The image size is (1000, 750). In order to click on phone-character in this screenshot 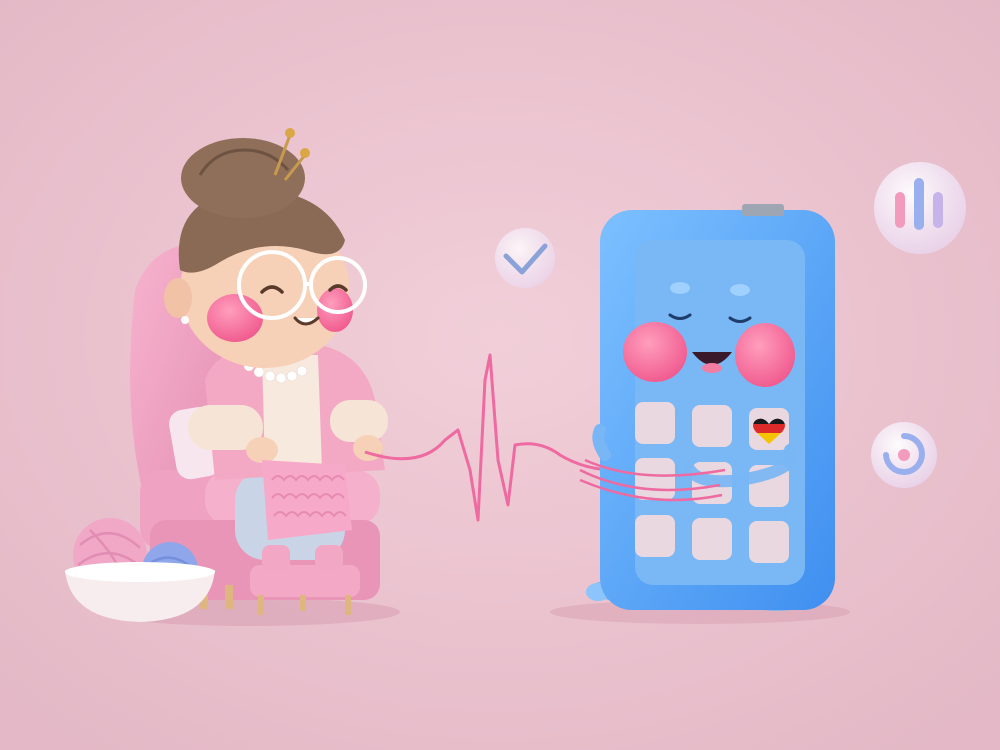, I will do `click(707, 407)`.